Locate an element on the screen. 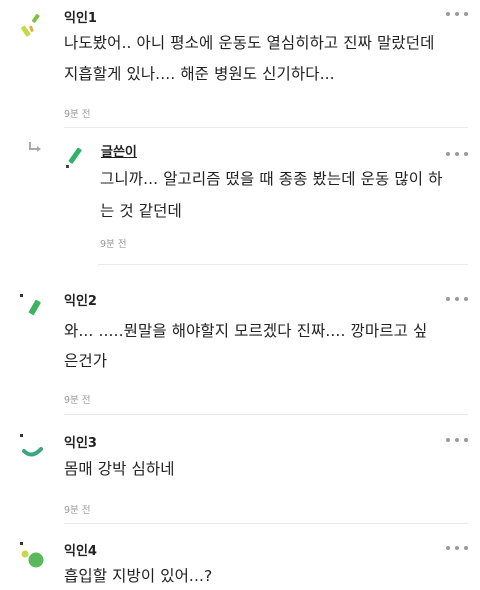 Image resolution: width=480 pixels, height=590 pixels. comment-text-line: 는 것 같던데 is located at coordinates (141, 211).